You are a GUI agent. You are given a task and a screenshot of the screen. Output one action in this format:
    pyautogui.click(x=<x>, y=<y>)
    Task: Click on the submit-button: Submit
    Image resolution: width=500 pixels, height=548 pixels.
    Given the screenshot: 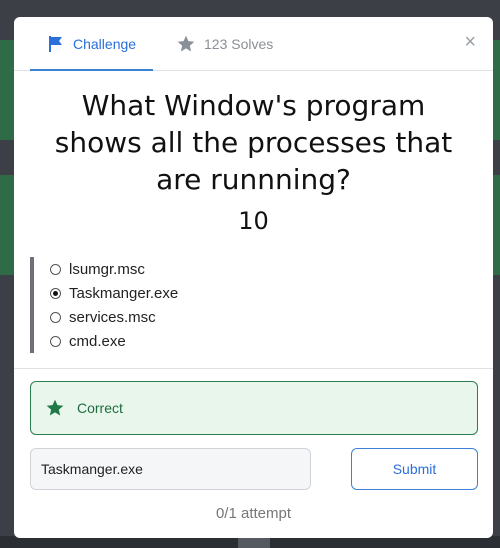 What is the action you would take?
    pyautogui.click(x=414, y=469)
    